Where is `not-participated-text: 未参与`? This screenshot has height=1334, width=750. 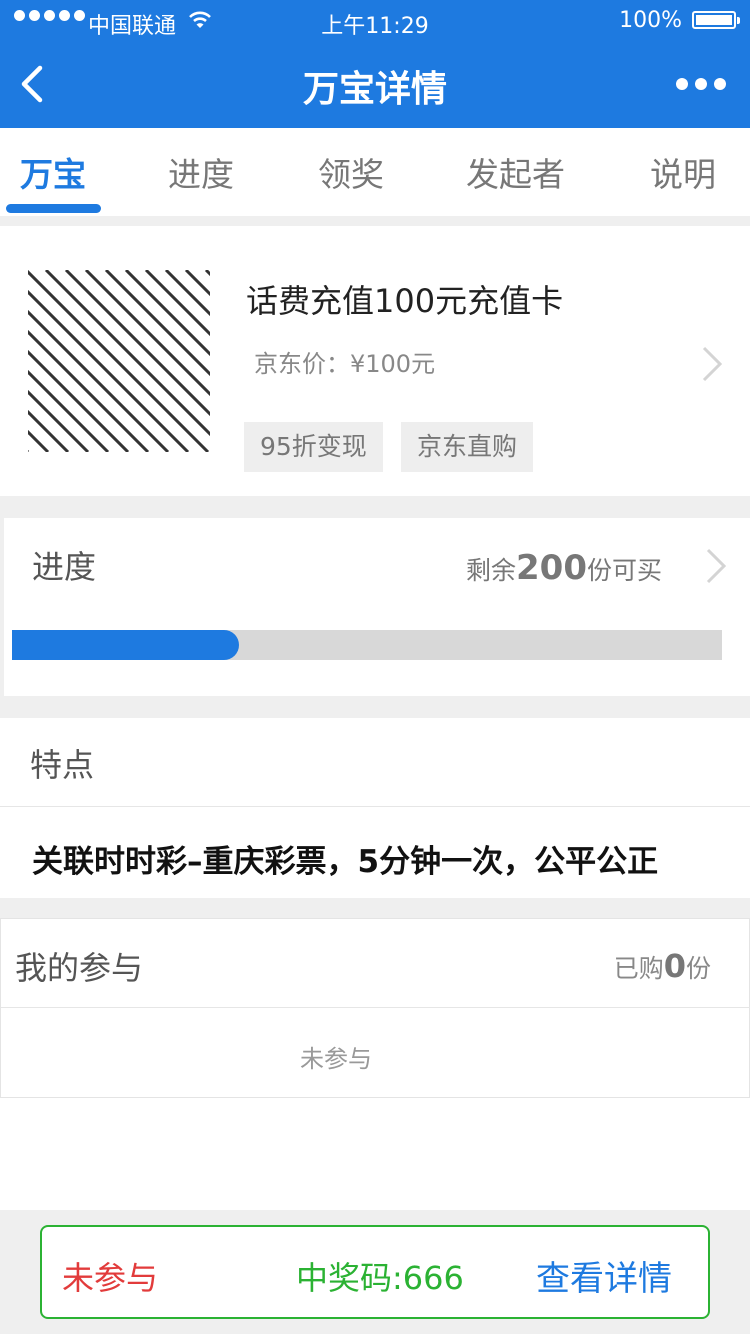 not-participated-text: 未参与 is located at coordinates (336, 1059).